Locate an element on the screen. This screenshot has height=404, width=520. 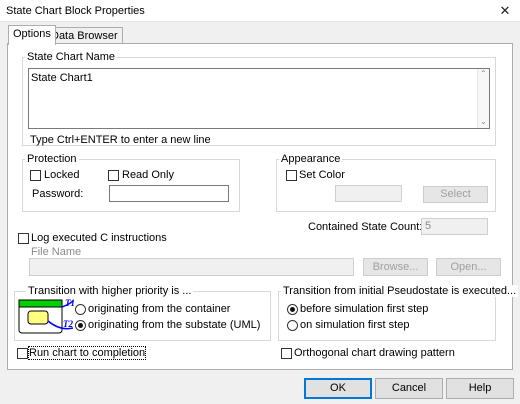
set-color-label: Set Color is located at coordinates (322, 175).